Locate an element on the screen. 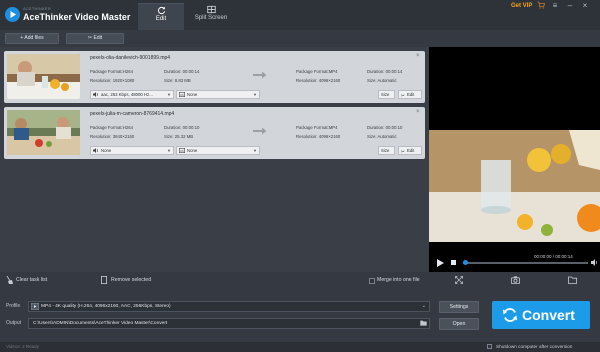 The height and width of the screenshot is (352, 600). stop-icon is located at coordinates (453, 262).